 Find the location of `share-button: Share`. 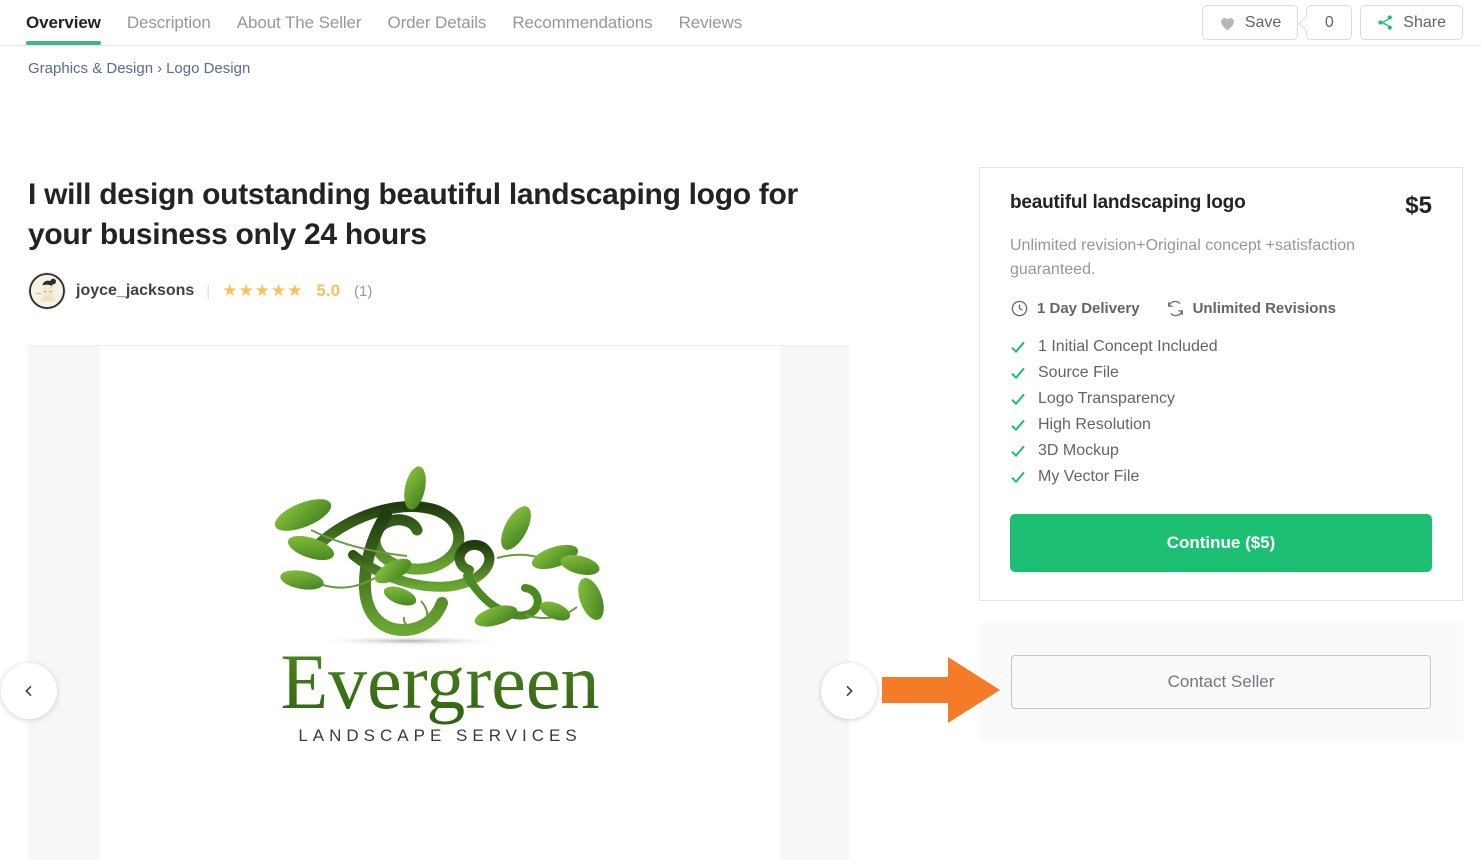

share-button: Share is located at coordinates (1411, 22).